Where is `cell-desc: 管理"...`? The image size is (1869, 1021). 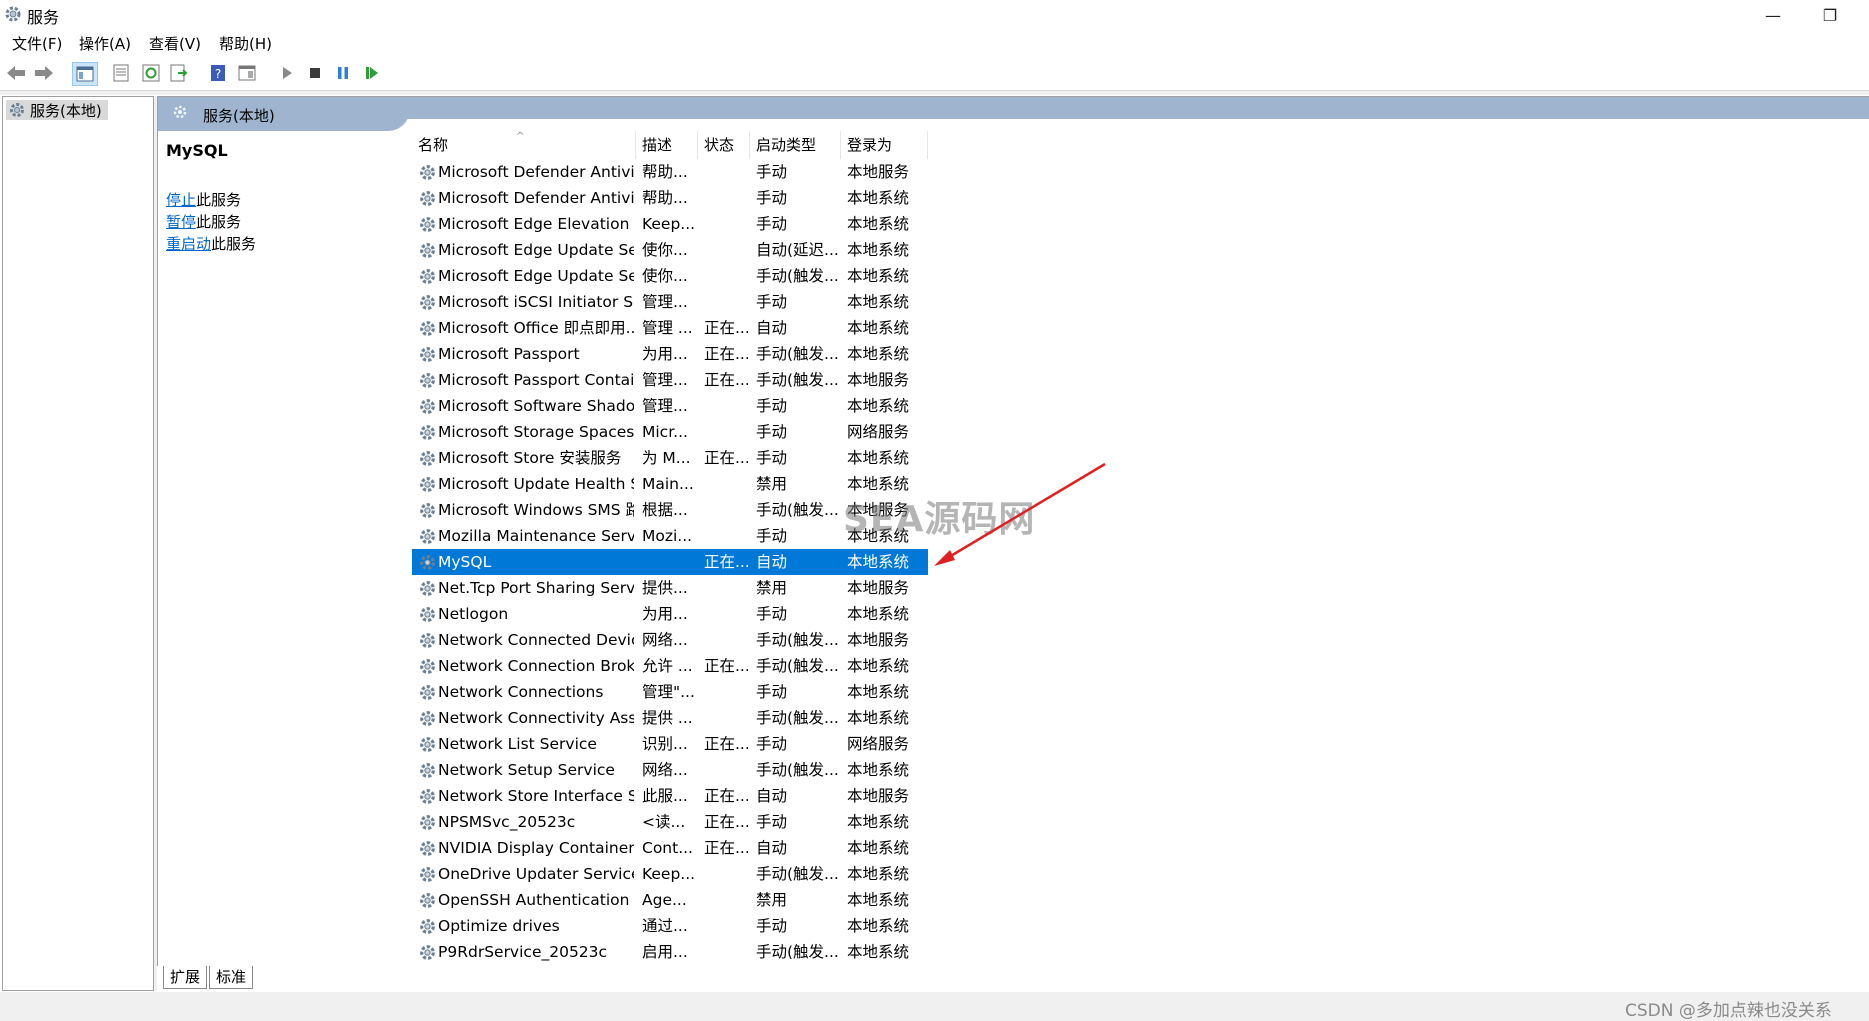
cell-desc: 管理"... is located at coordinates (668, 692).